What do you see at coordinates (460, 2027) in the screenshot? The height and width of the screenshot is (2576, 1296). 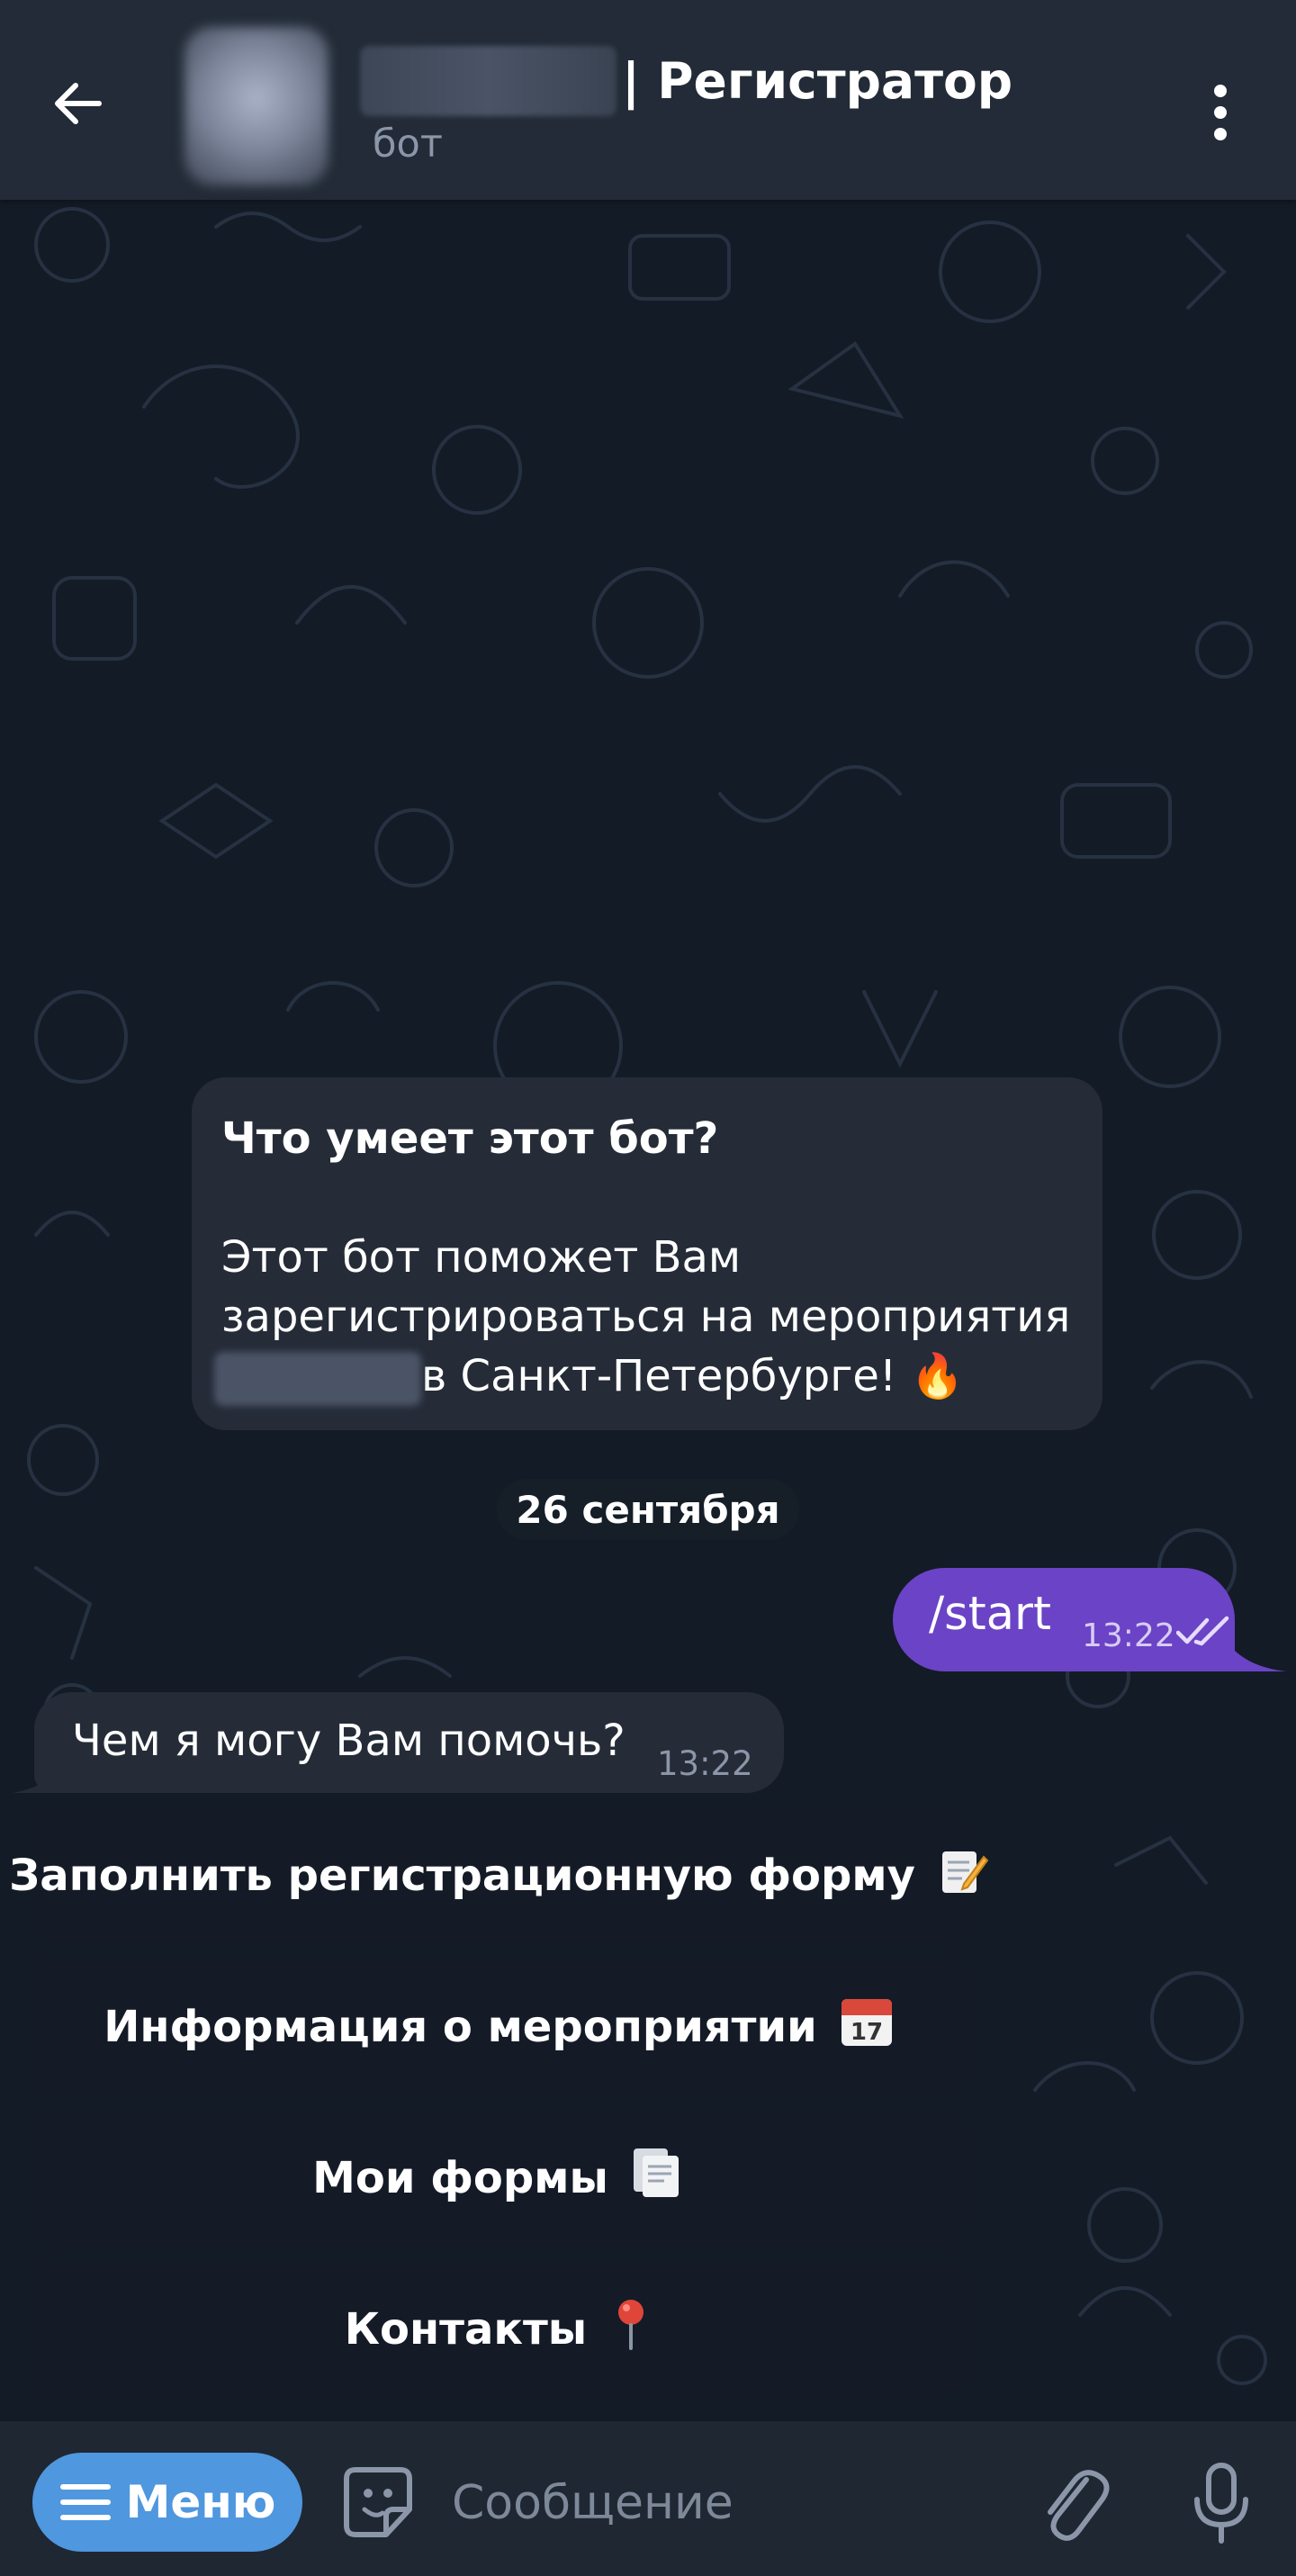 I see `button-label: Информация о мероприятии` at bounding box center [460, 2027].